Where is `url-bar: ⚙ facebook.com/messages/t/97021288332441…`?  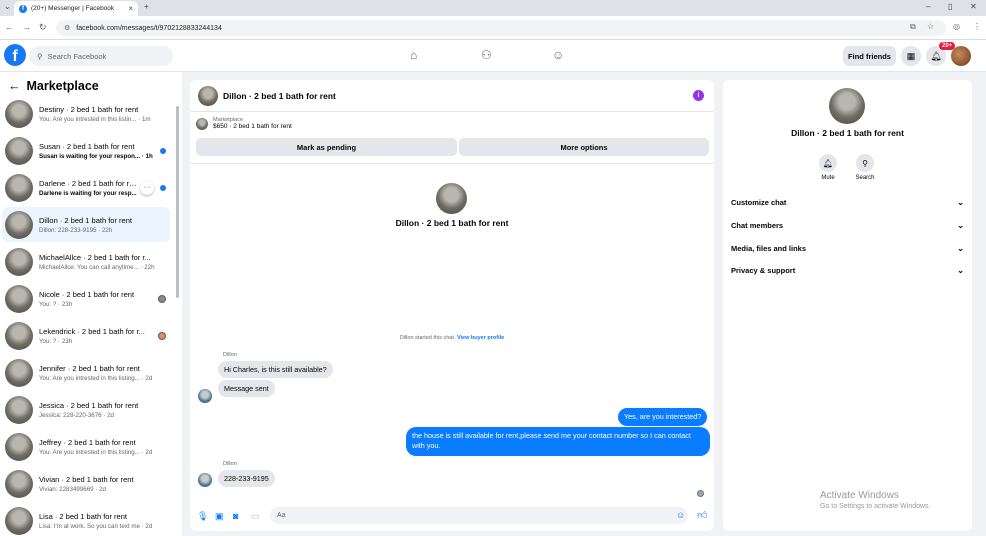 url-bar: ⚙ facebook.com/messages/t/97021288332441… is located at coordinates (501, 28).